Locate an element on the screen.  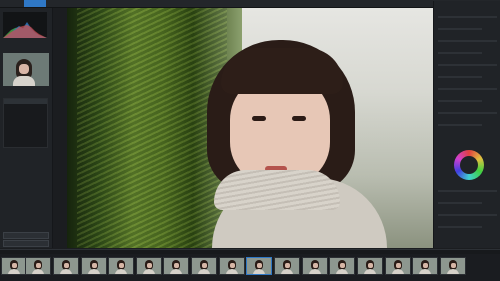
tab-current is located at coordinates (35, 3).